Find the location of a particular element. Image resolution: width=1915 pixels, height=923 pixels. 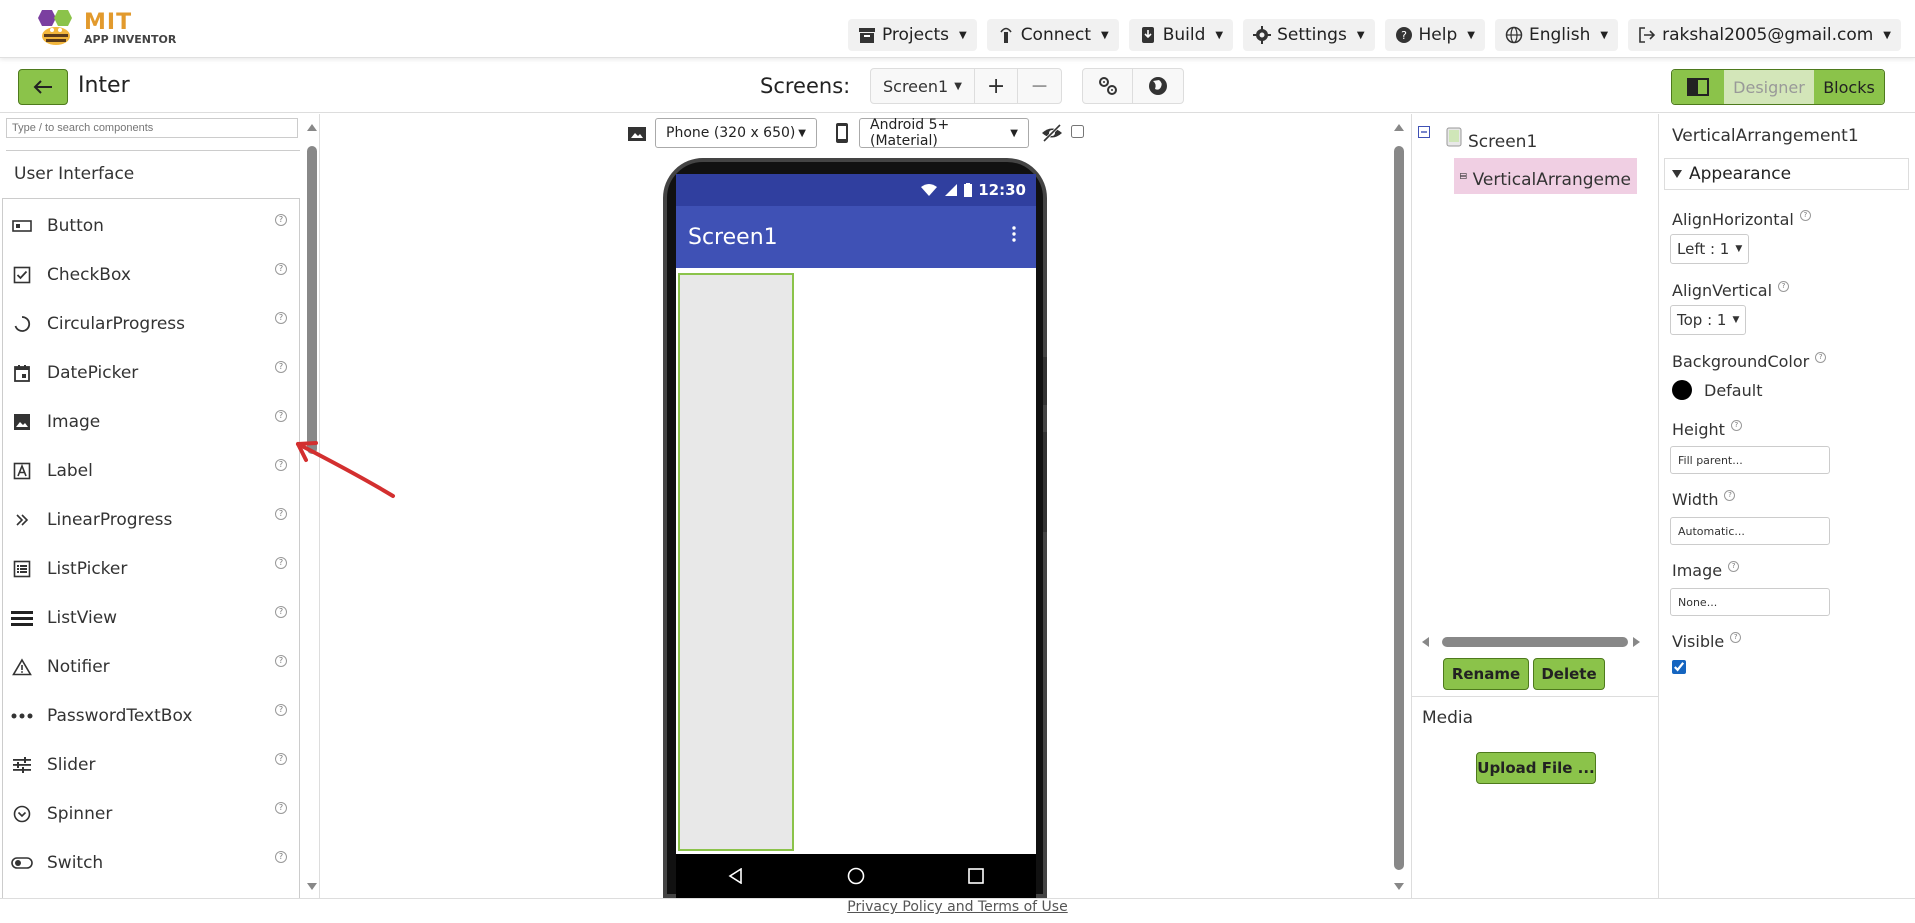

align-vertical-select: Top : 1 ▼ is located at coordinates (1708, 320).